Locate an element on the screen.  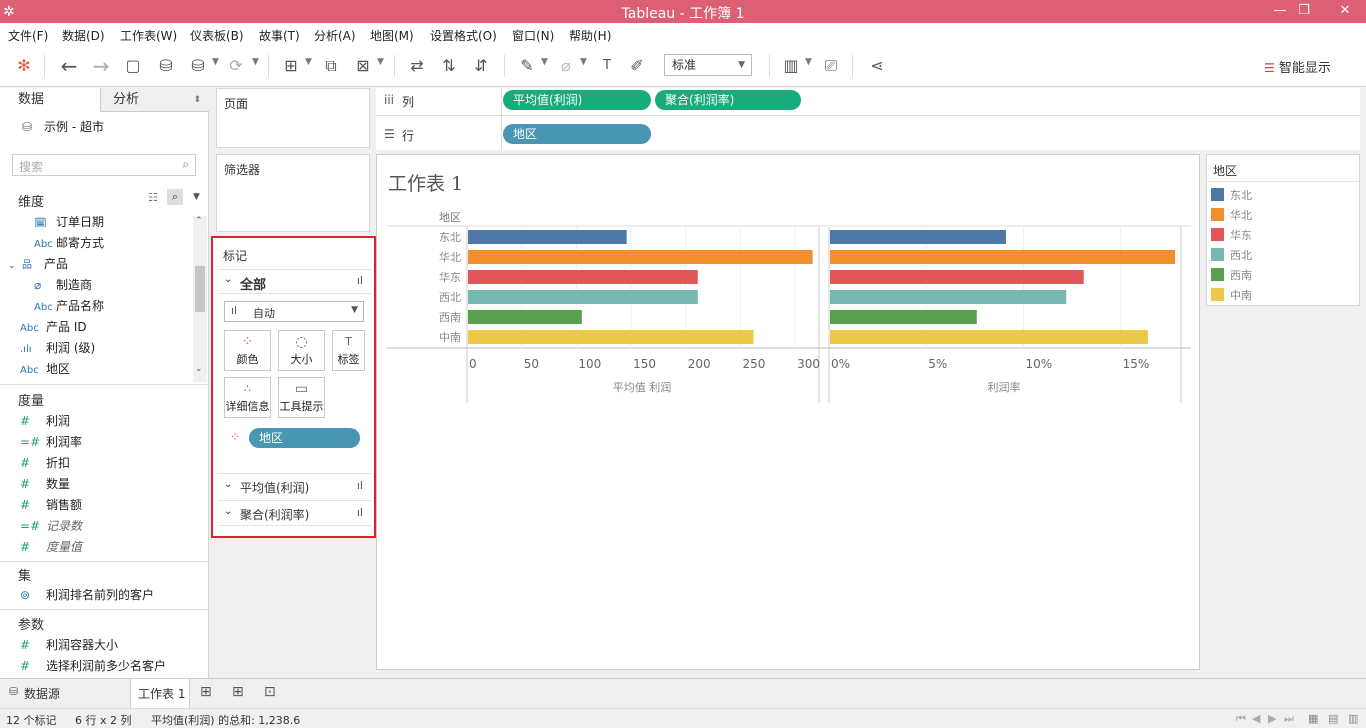
filters-shelf: 筛选器 is located at coordinates (293, 193).